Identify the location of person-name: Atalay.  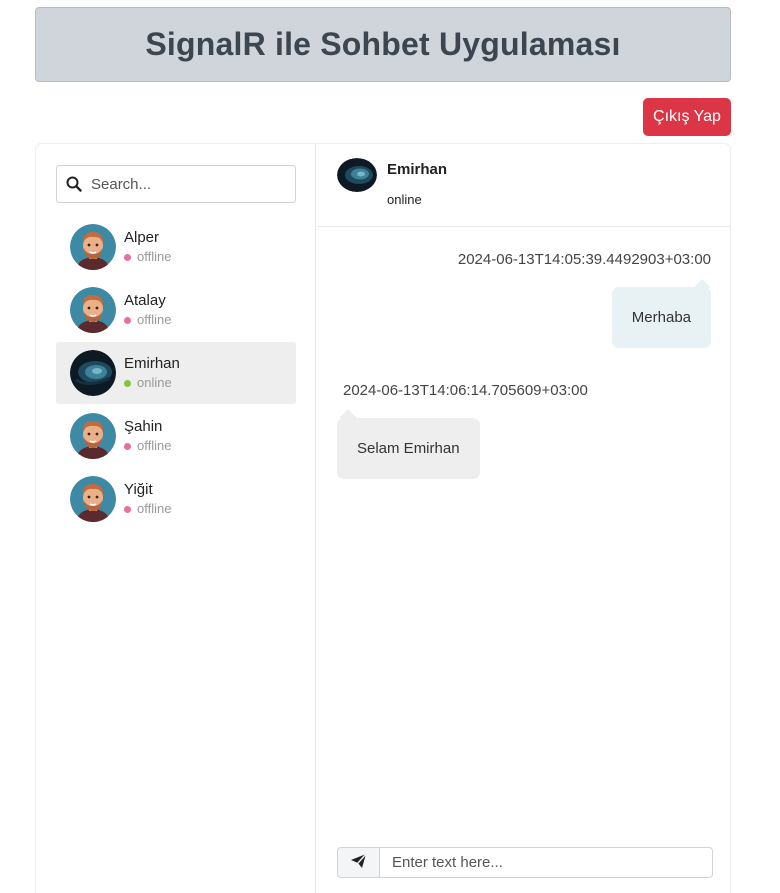
(145, 300).